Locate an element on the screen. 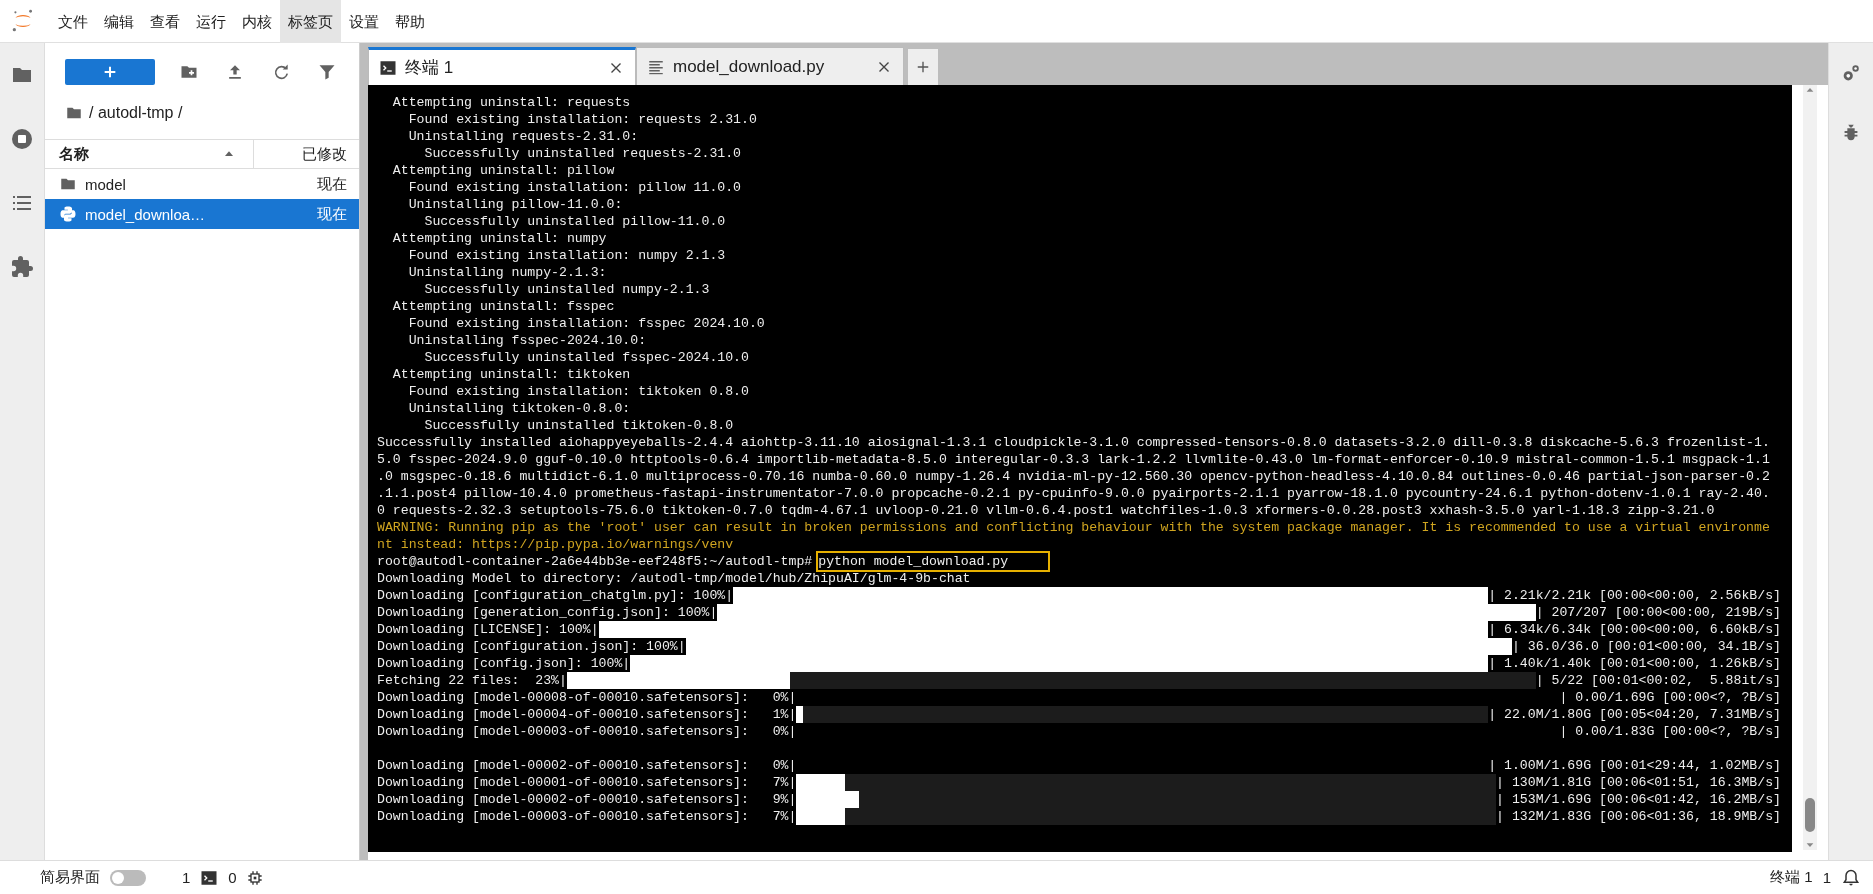  tab: model_download.py is located at coordinates (770, 66).